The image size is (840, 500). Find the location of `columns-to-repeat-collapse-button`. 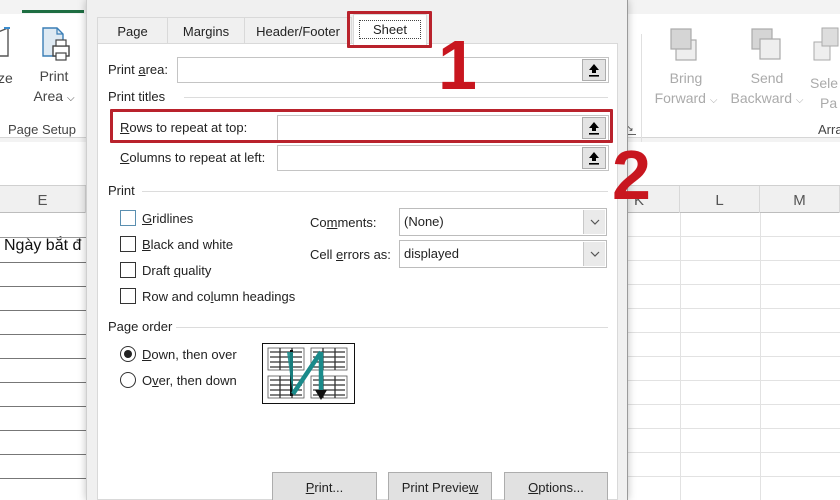

columns-to-repeat-collapse-button is located at coordinates (594, 158).